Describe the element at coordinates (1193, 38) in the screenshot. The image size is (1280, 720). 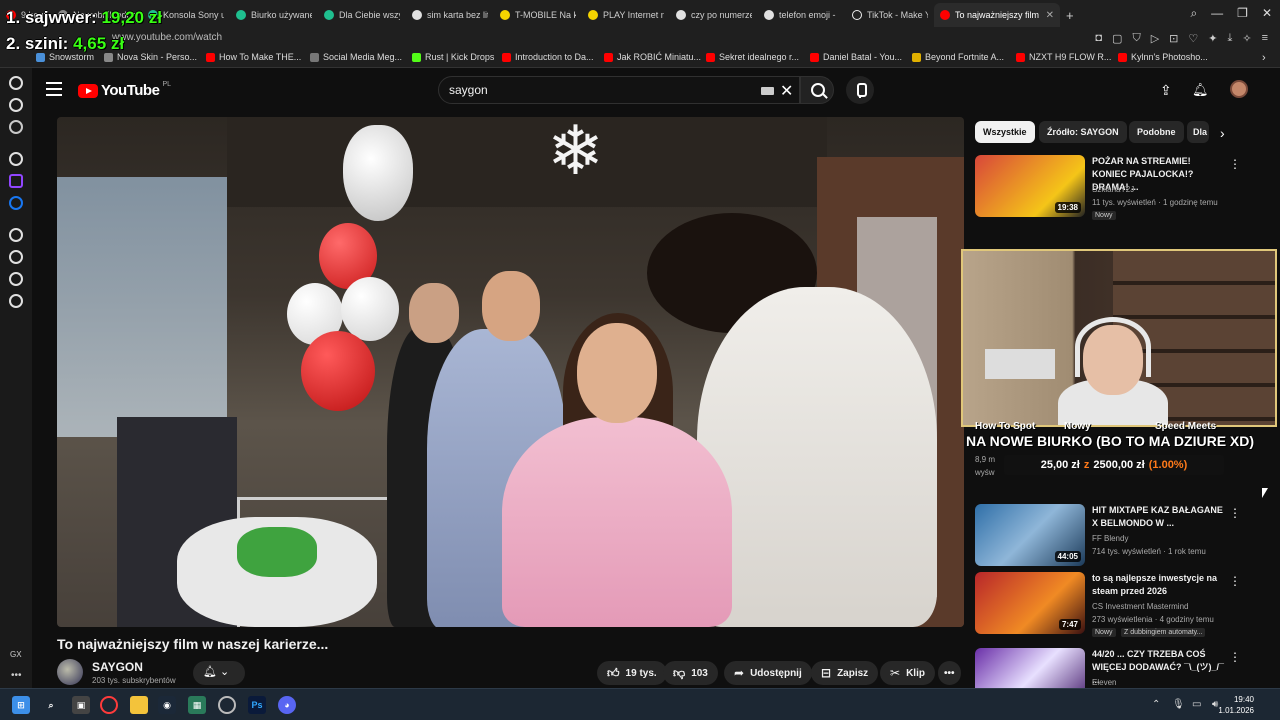
I see `heart-icon: ♡` at that location.